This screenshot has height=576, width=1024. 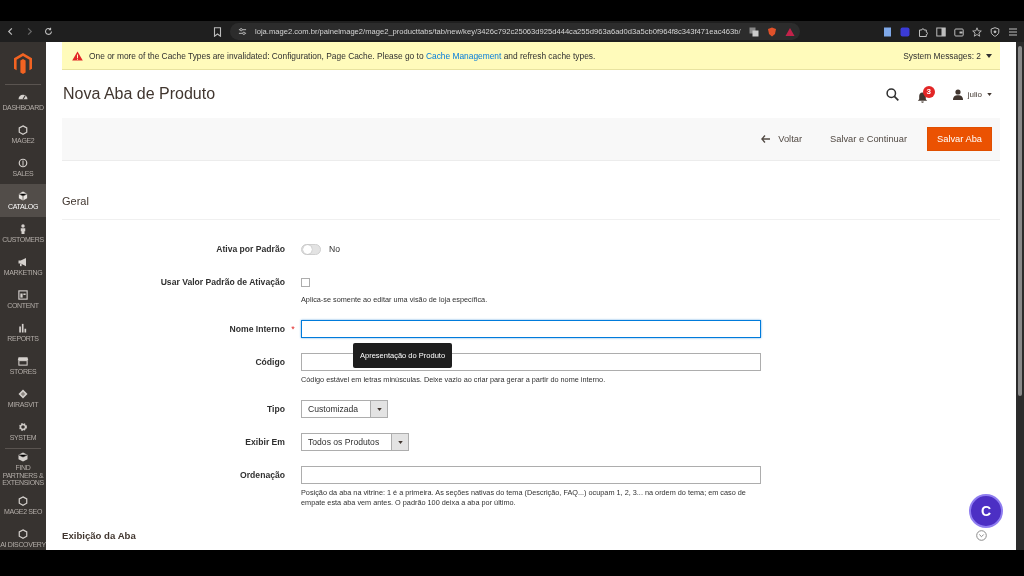 What do you see at coordinates (242, 31) in the screenshot?
I see `site-settings-icon` at bounding box center [242, 31].